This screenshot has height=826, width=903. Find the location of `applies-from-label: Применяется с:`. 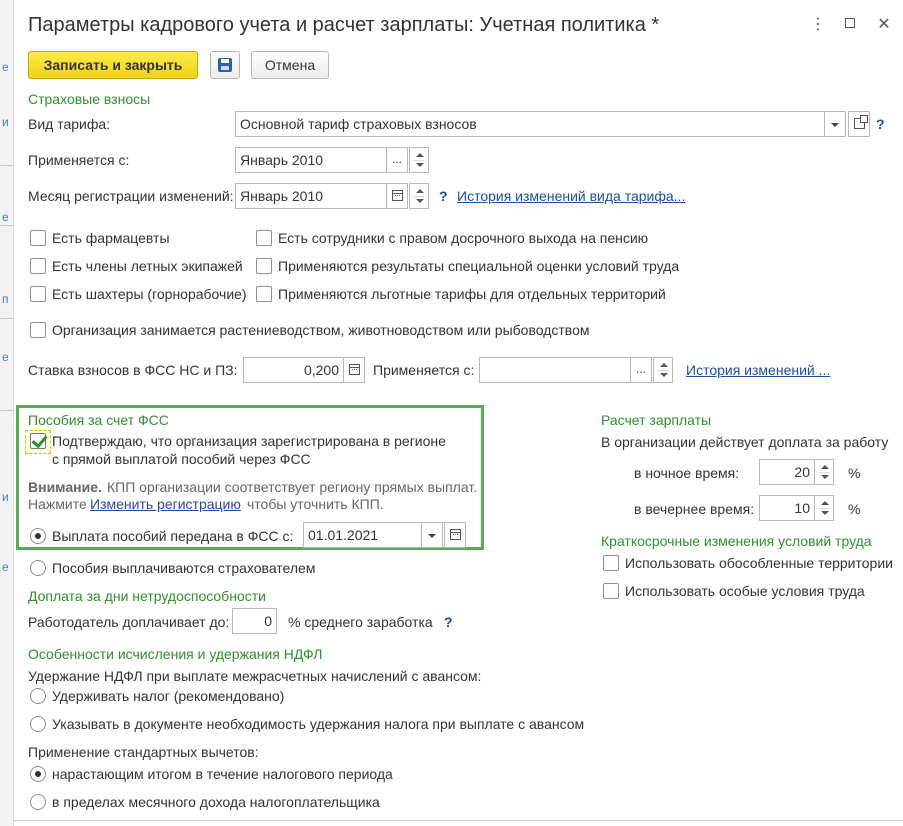

applies-from-label: Применяется с: is located at coordinates (79, 160).